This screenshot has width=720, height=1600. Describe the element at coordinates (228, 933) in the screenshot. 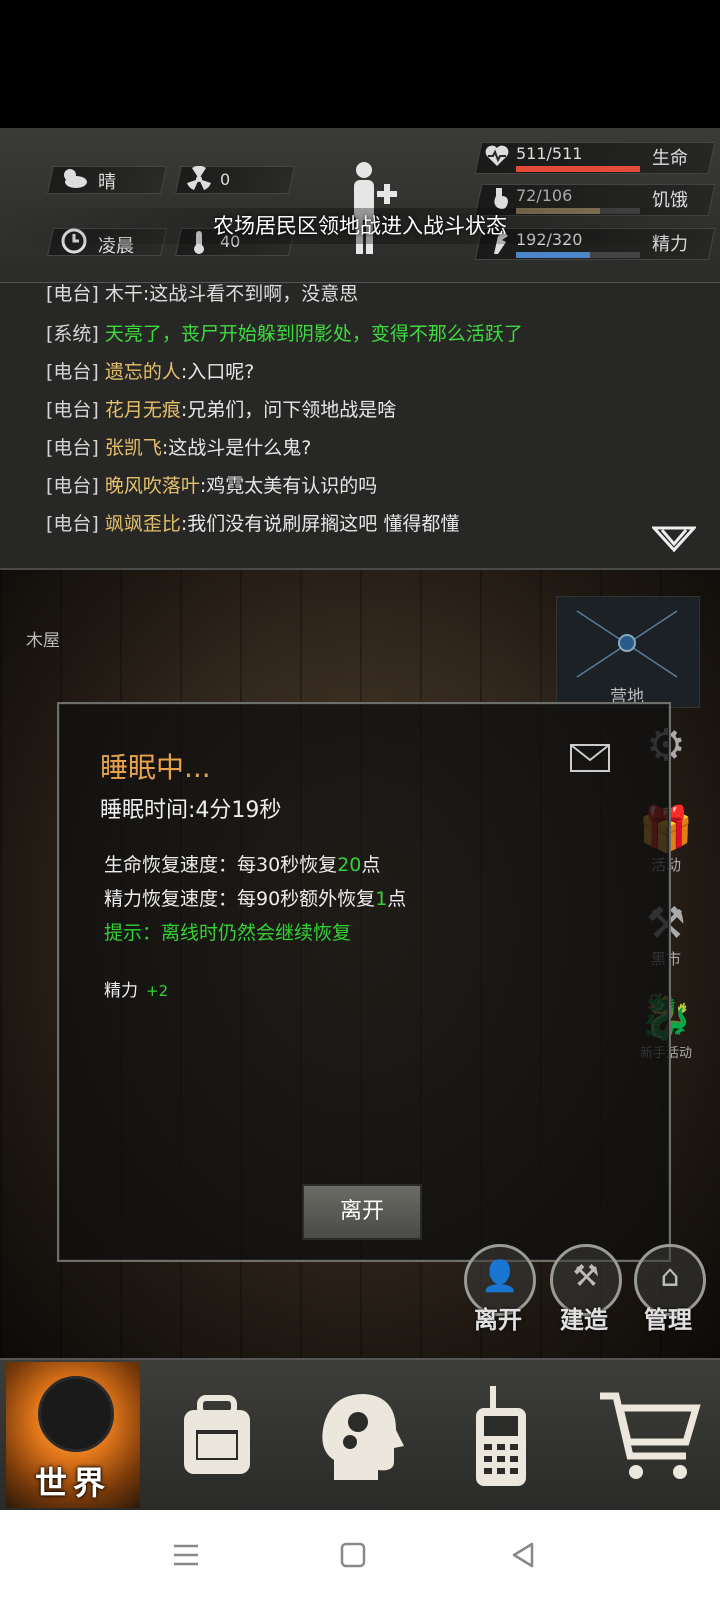

I see `offline-tip: 提示：离线时仍然会继续恢复` at that location.